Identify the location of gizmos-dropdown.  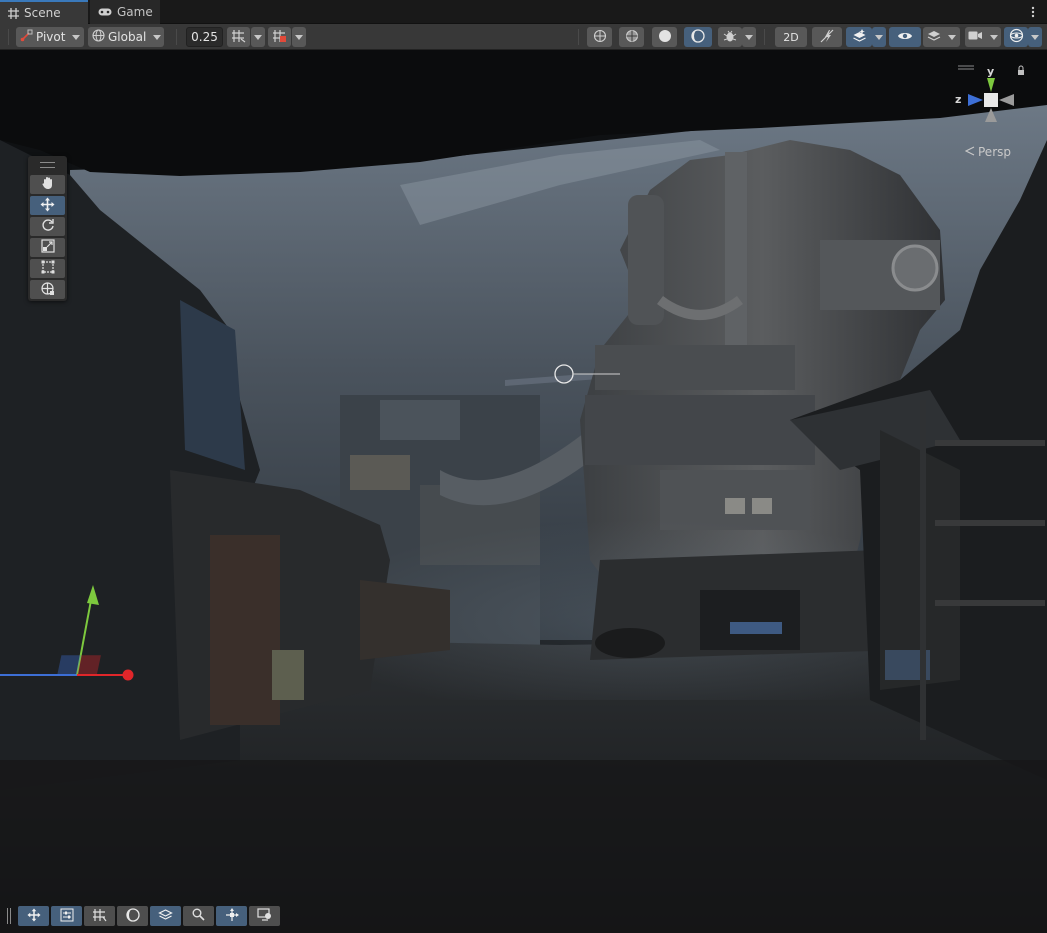
(1035, 37).